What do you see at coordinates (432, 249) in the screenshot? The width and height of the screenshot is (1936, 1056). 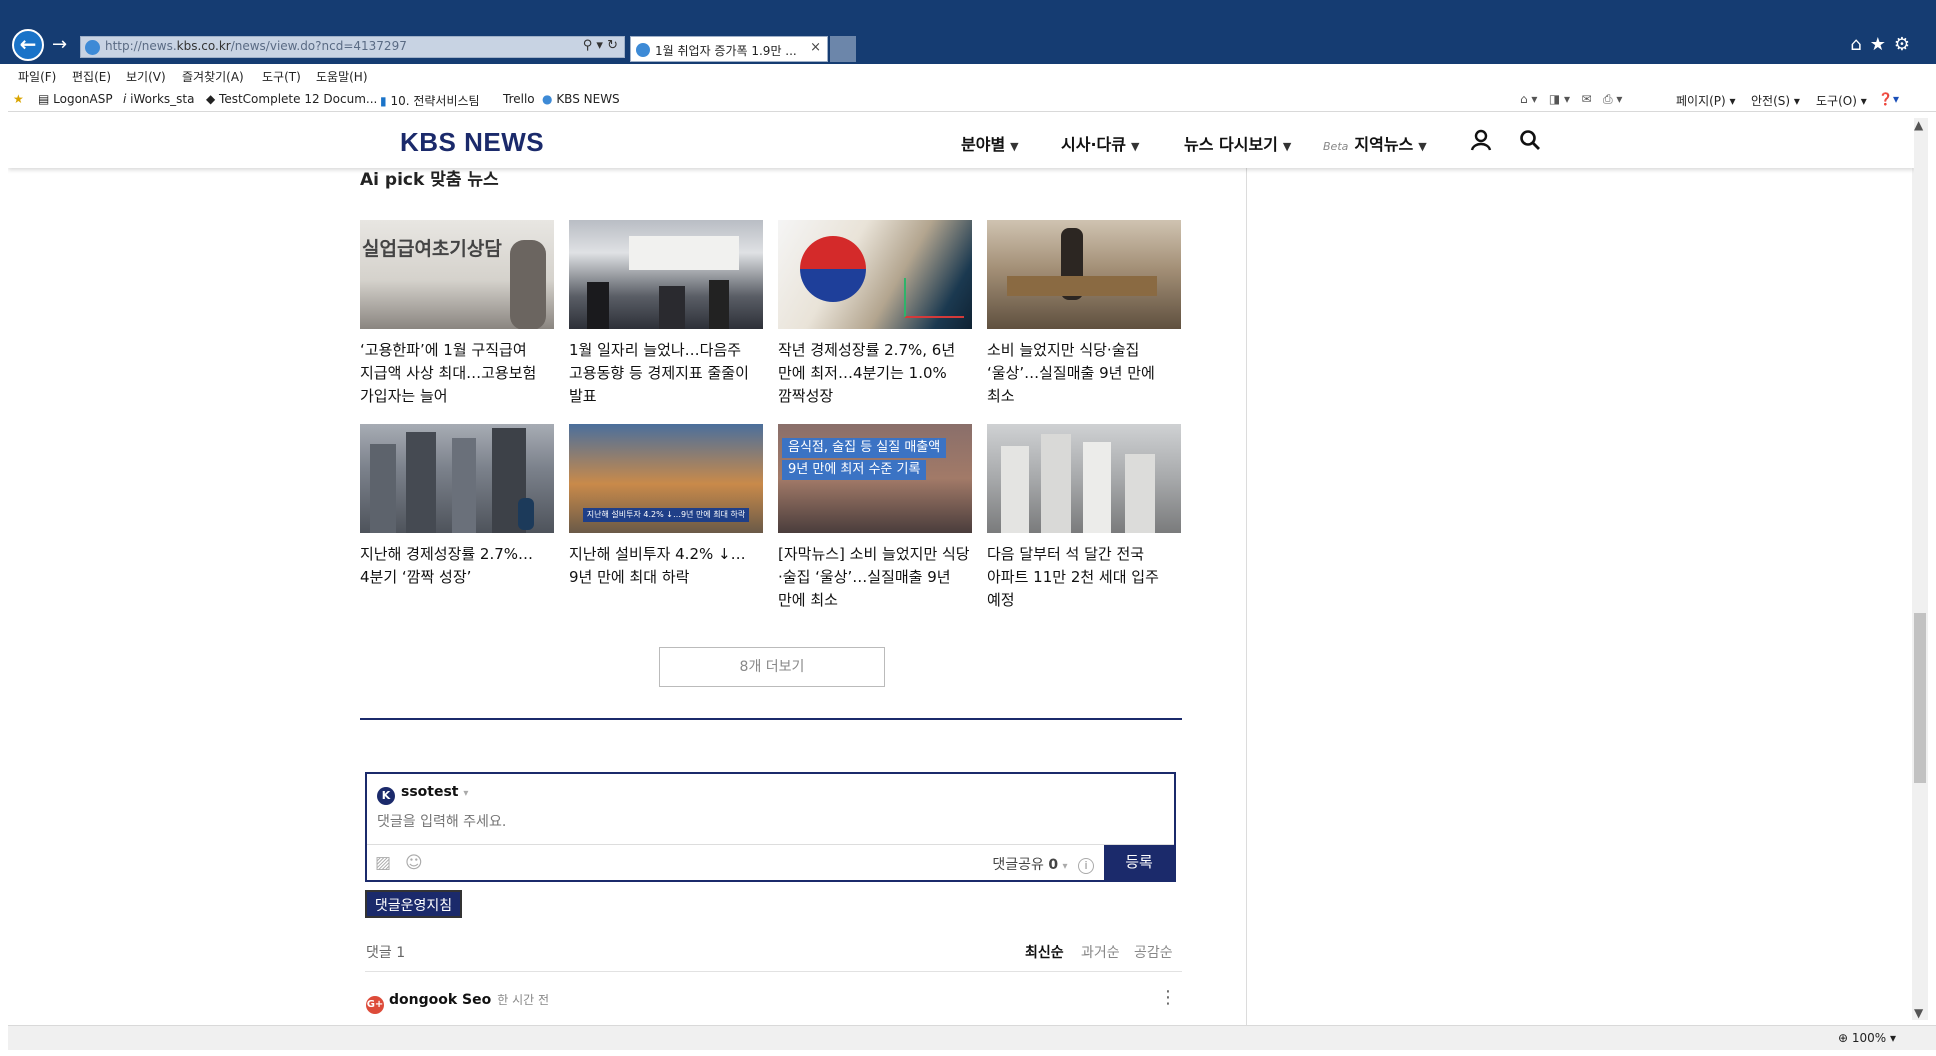 I see `thumbnail-caption: 실업급여초기상담` at bounding box center [432, 249].